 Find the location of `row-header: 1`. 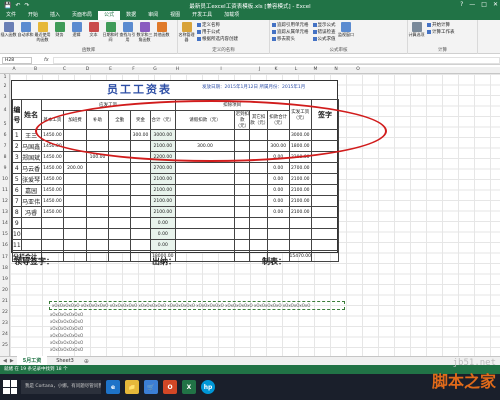

row-header: 1 is located at coordinates (5, 77).